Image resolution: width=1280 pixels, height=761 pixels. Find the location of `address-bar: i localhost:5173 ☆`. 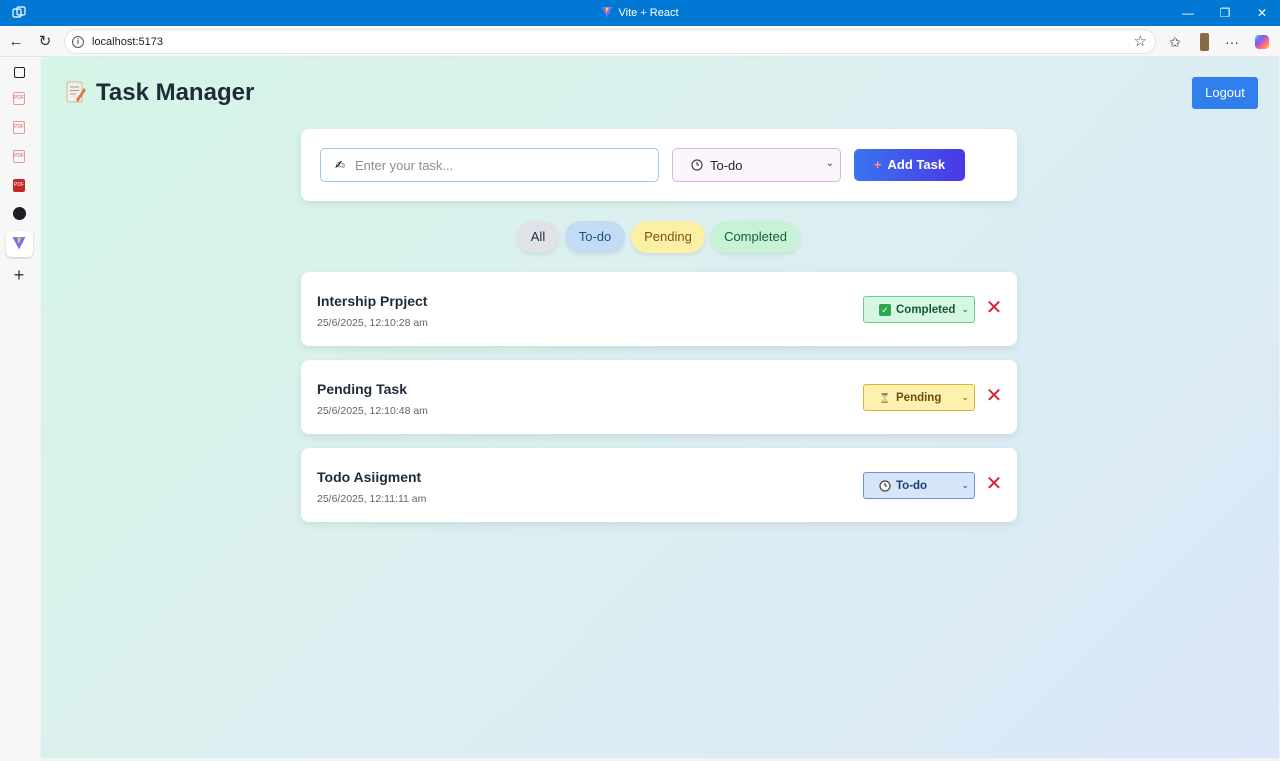

address-bar: i localhost:5173 ☆ is located at coordinates (610, 41).